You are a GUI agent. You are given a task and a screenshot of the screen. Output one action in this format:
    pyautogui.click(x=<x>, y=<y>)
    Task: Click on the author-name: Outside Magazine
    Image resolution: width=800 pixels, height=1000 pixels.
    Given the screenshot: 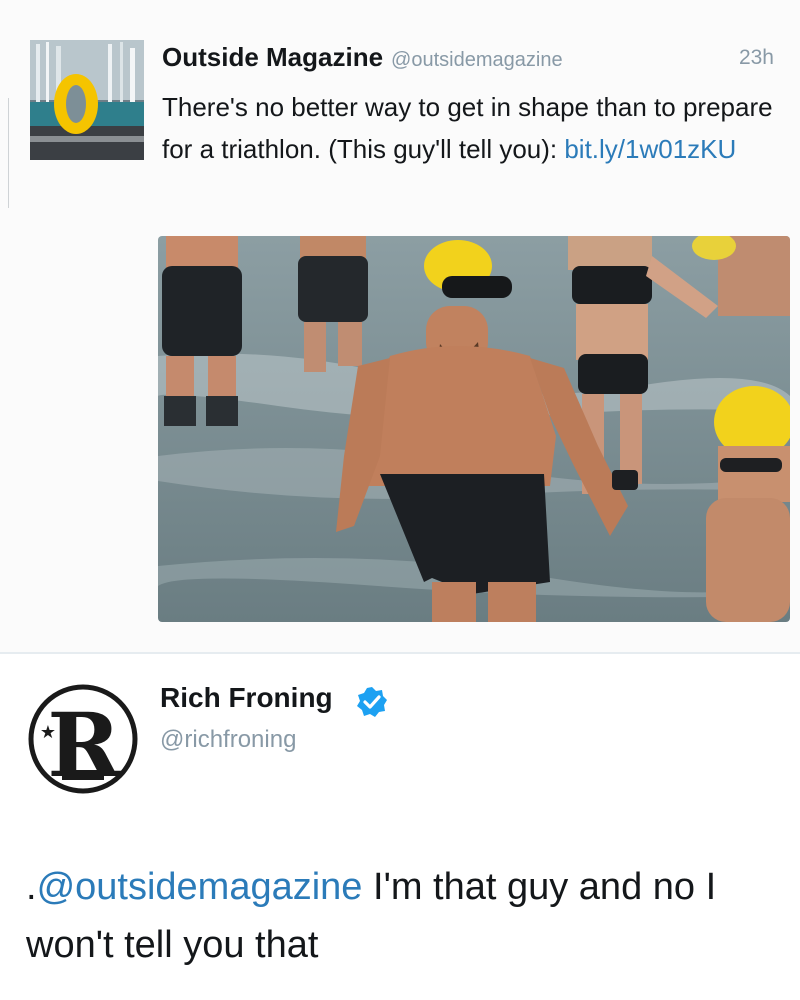 What is the action you would take?
    pyautogui.click(x=272, y=57)
    